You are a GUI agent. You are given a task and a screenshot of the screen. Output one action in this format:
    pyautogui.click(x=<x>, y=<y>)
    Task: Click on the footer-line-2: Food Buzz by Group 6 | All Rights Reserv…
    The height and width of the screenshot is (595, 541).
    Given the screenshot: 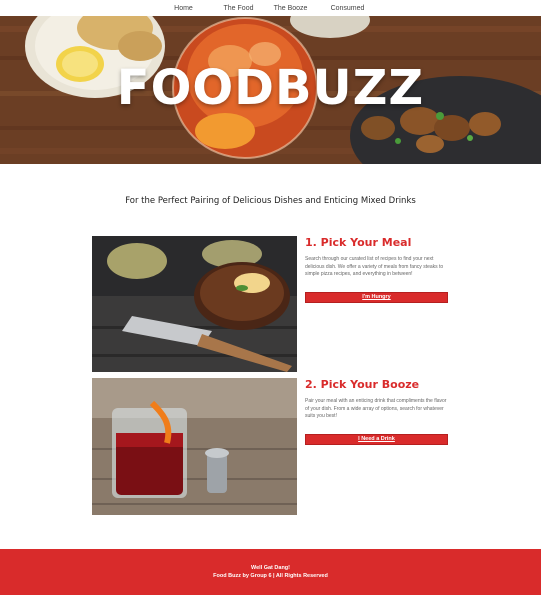 What is the action you would take?
    pyautogui.click(x=270, y=576)
    